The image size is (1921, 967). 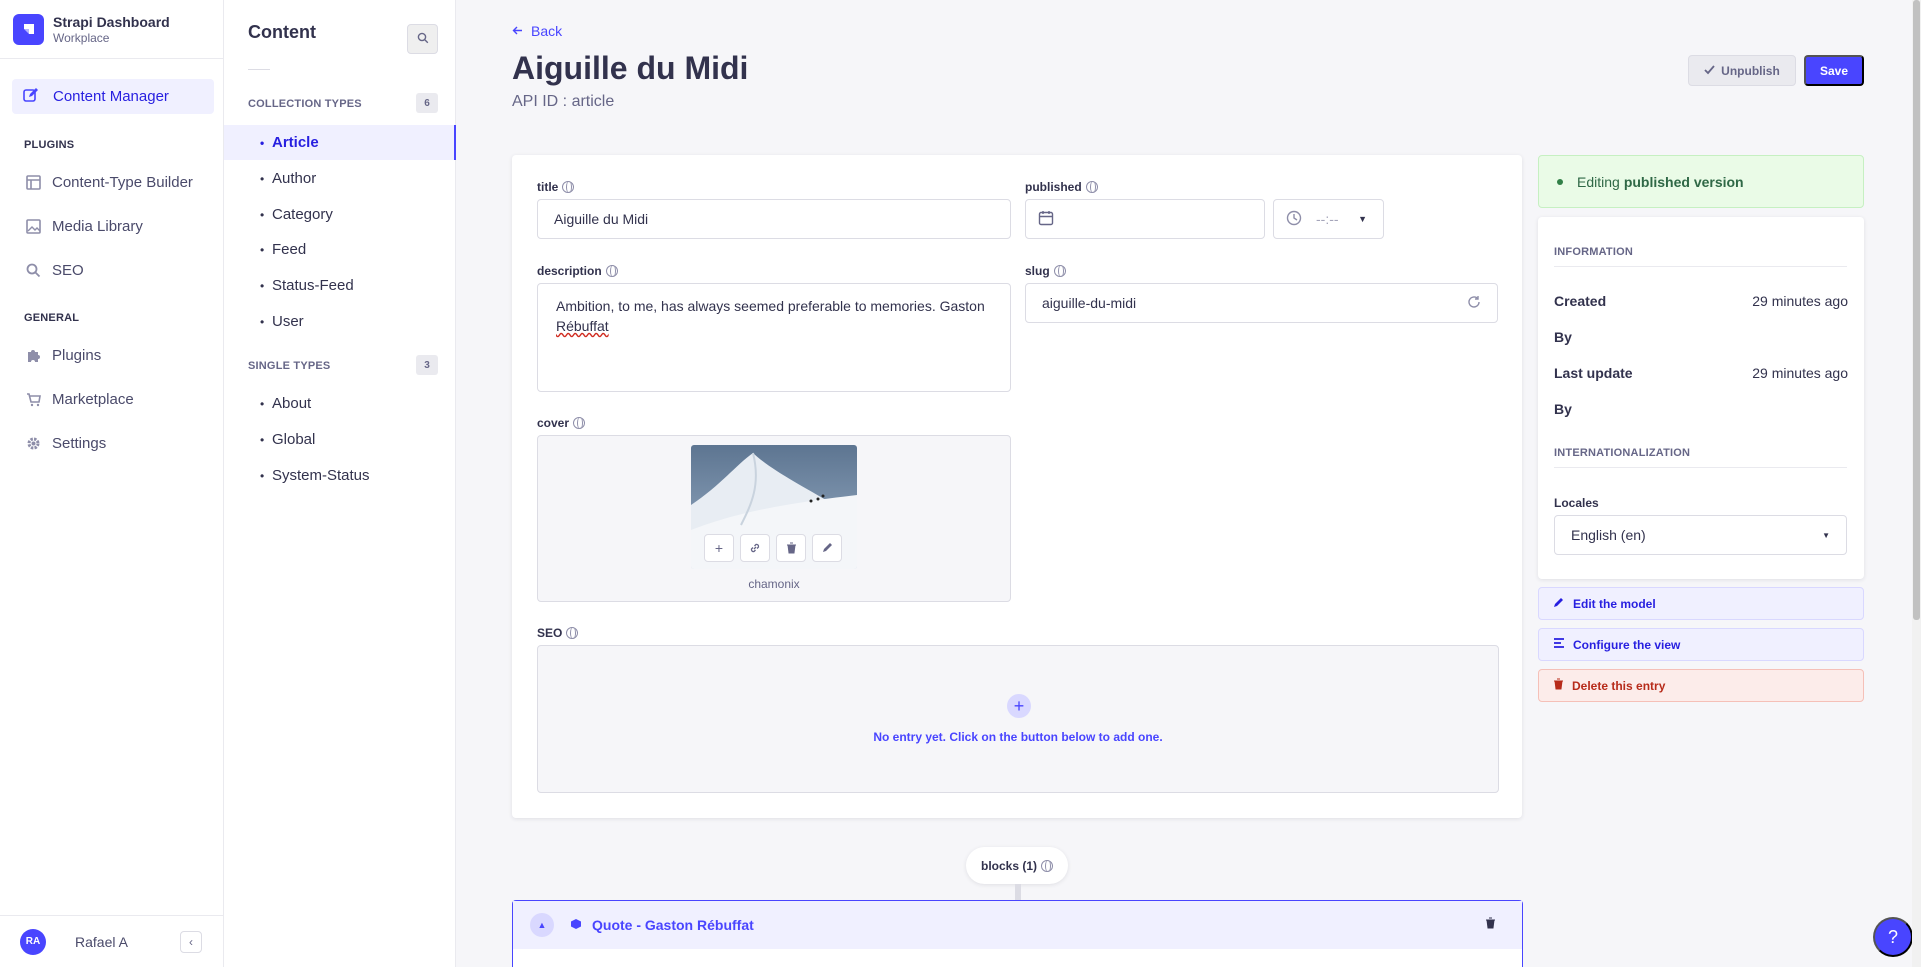 What do you see at coordinates (1019, 706) in the screenshot?
I see `add-entry-plus-icon: +` at bounding box center [1019, 706].